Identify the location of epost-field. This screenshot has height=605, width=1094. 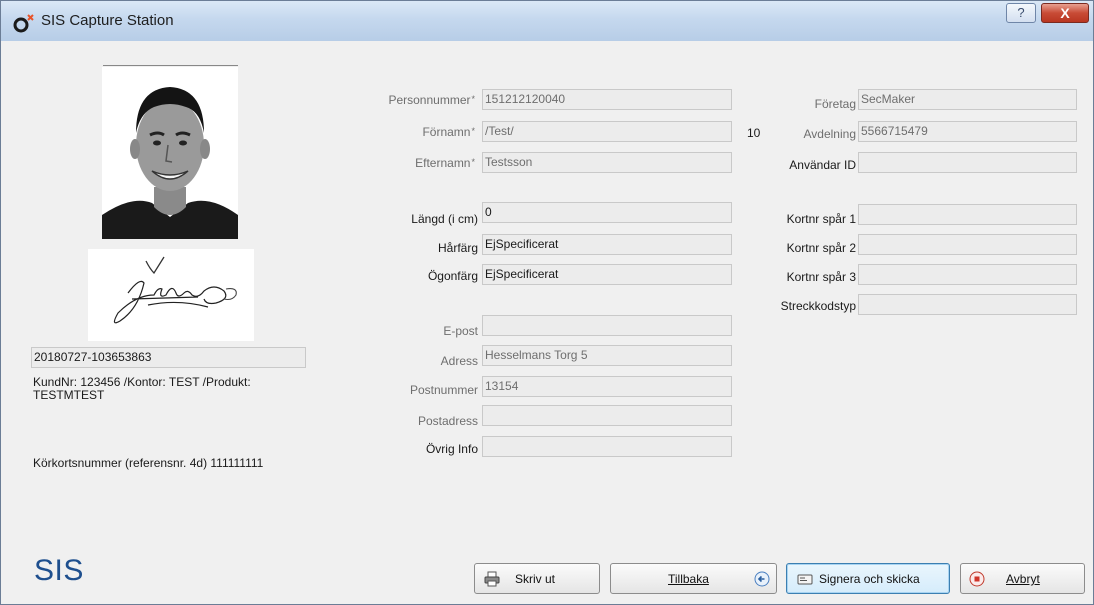
(607, 325).